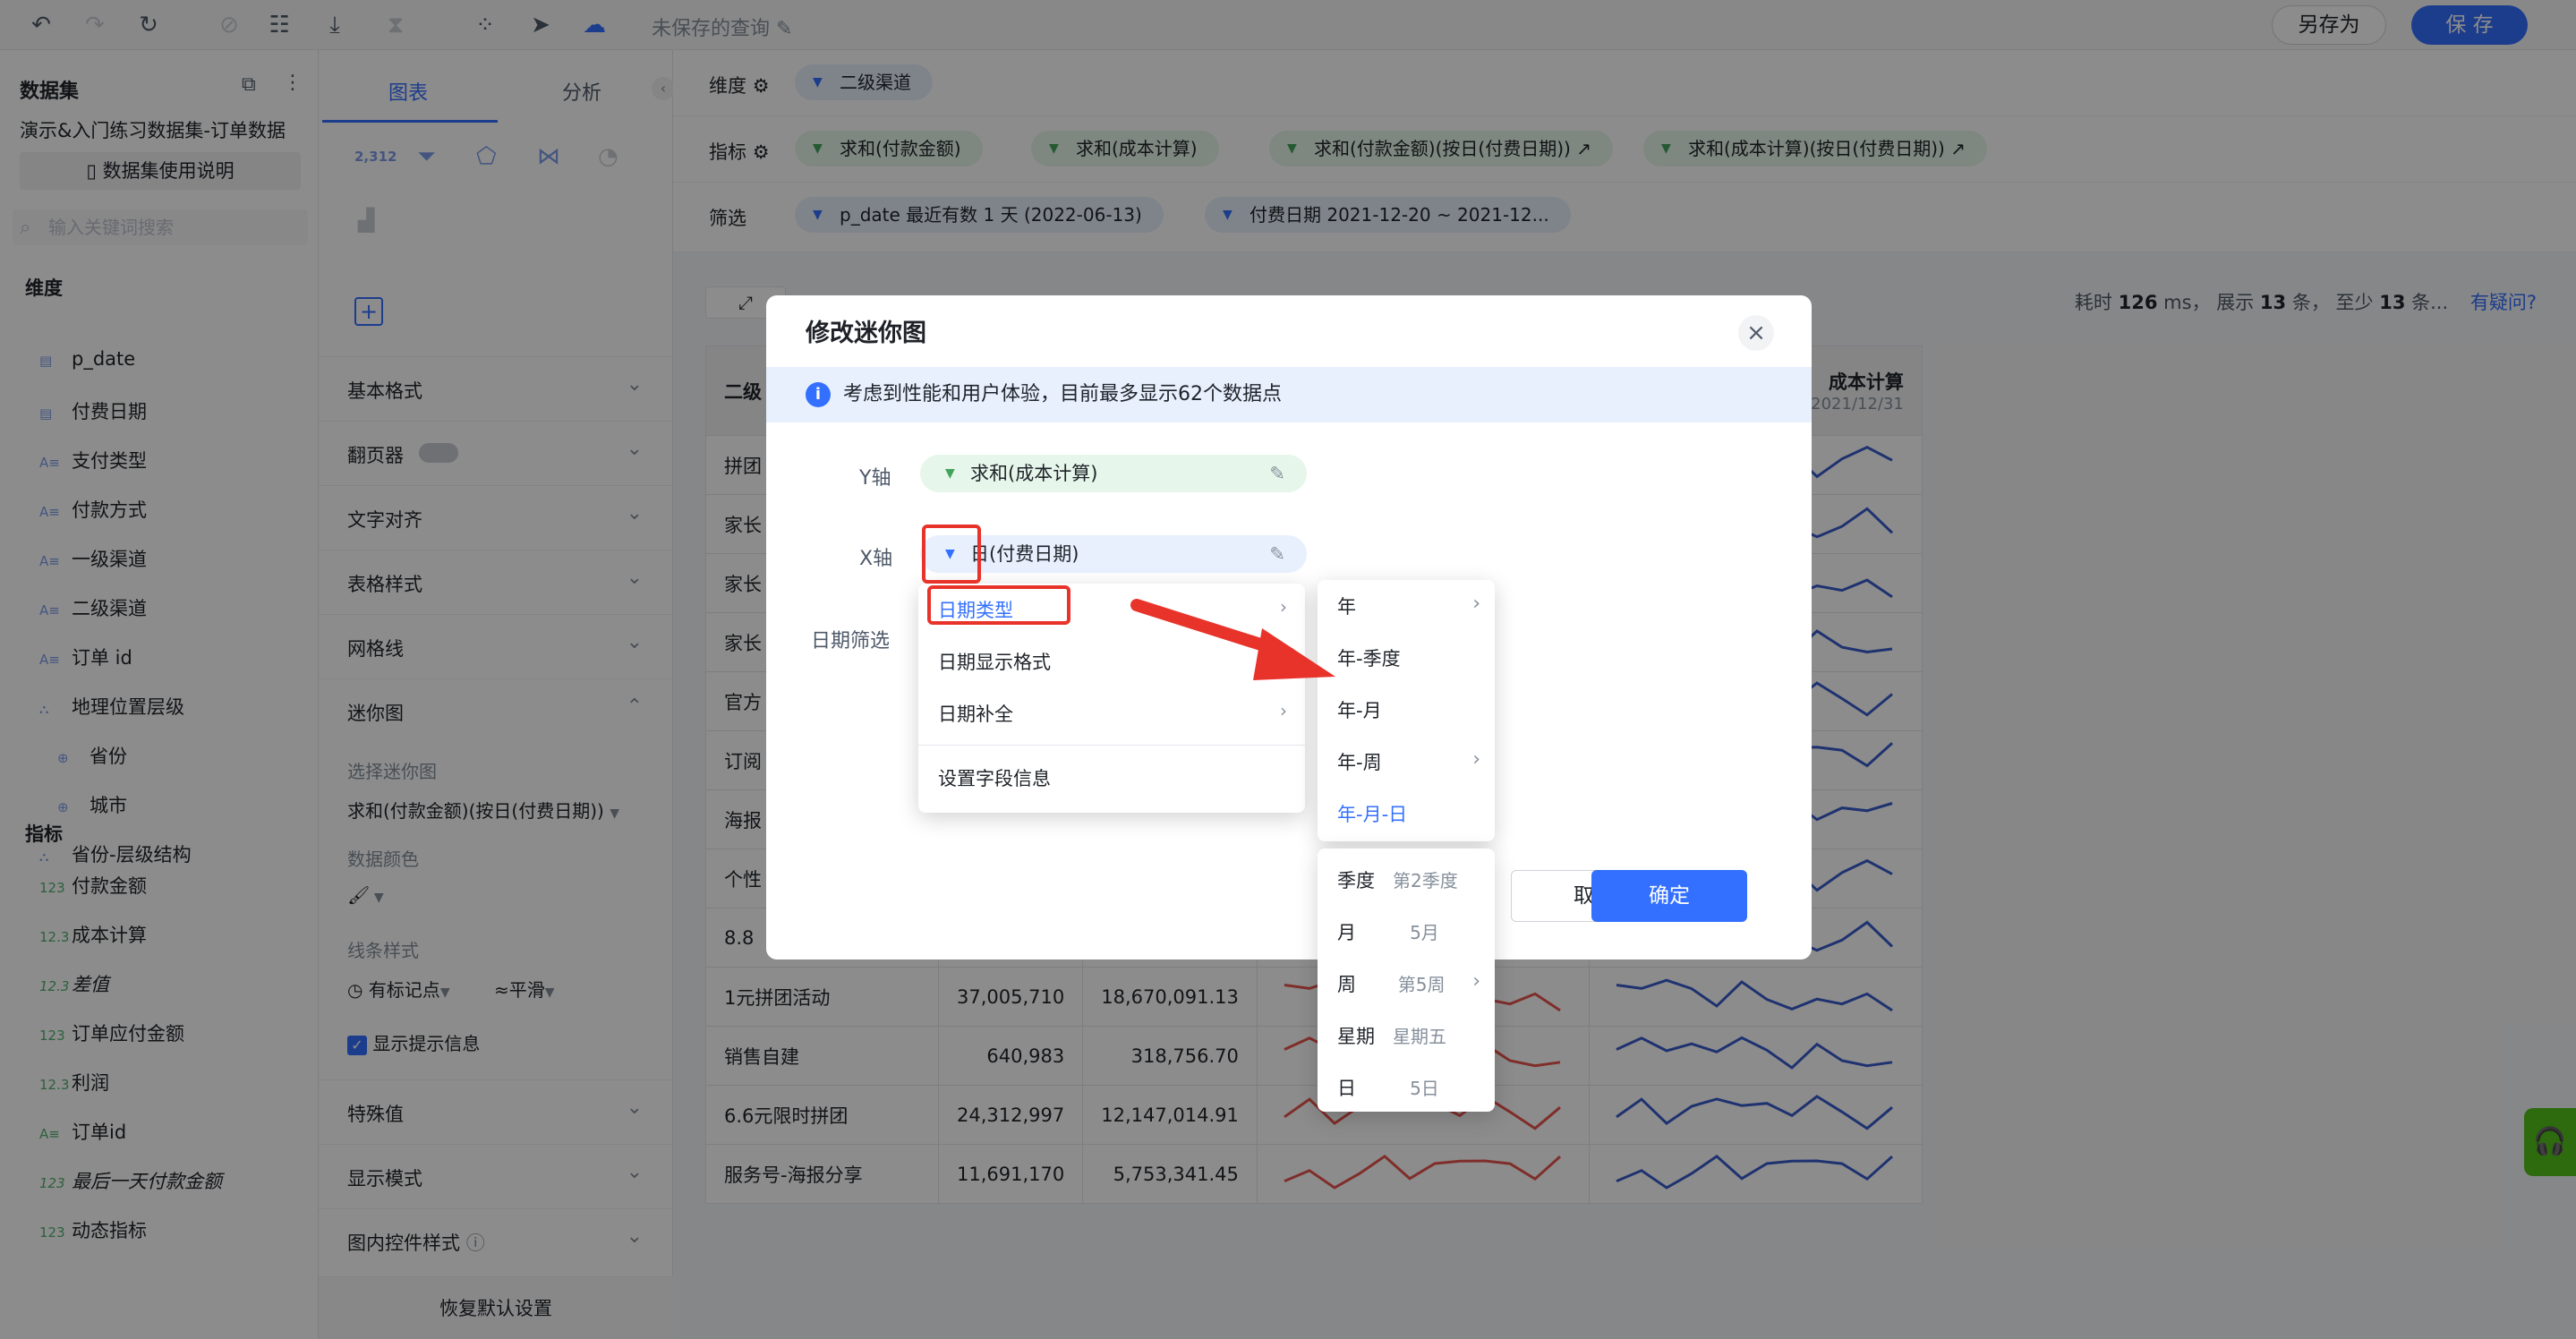  Describe the element at coordinates (1397, 879) in the screenshot. I see `date-part-quarter: 季度 第2季度` at that location.